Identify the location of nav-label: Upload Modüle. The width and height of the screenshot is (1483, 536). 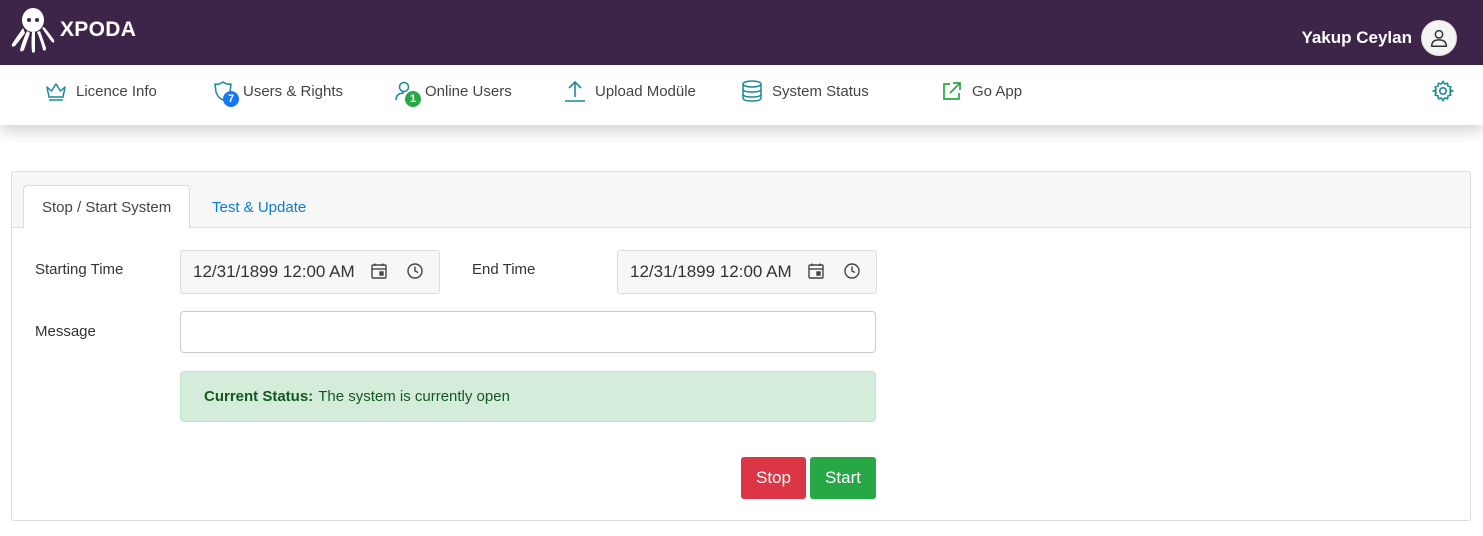
(645, 91).